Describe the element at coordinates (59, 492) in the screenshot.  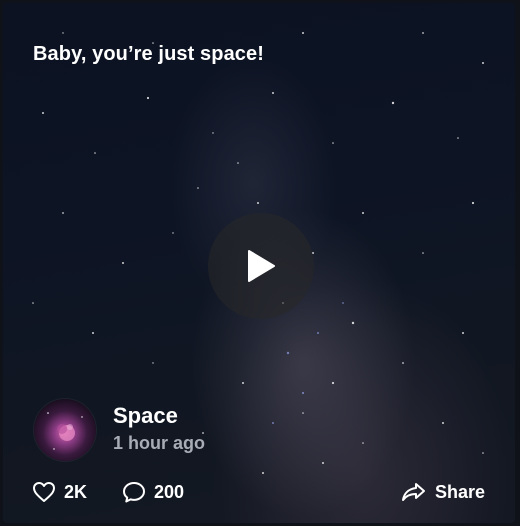
I see `like-button: 2K` at that location.